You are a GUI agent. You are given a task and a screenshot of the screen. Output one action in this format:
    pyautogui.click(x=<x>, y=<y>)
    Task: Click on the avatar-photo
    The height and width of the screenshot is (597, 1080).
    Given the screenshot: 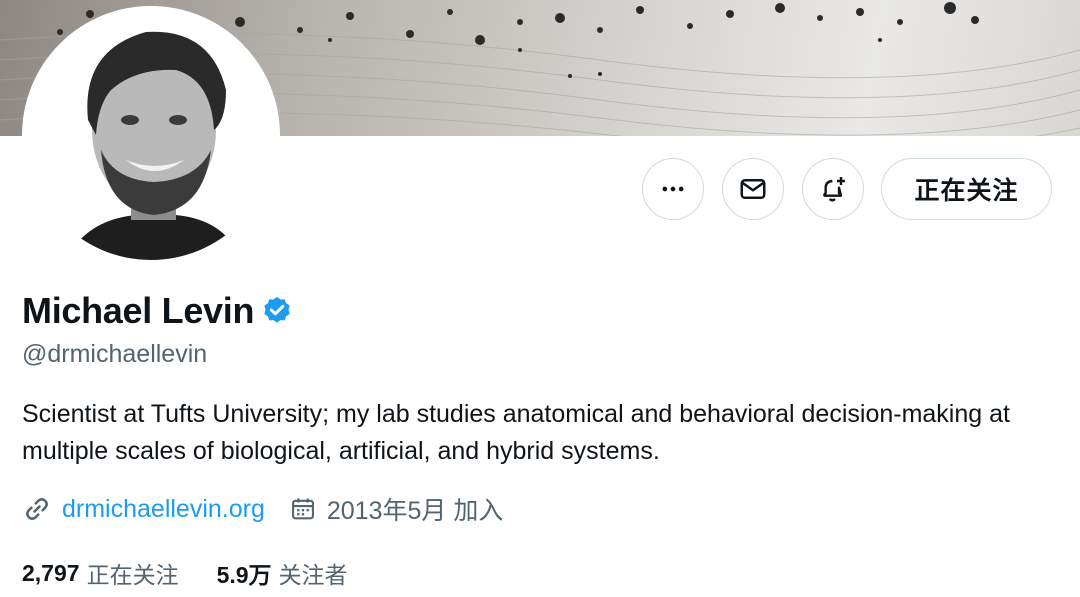 What is the action you would take?
    pyautogui.click(x=151, y=135)
    